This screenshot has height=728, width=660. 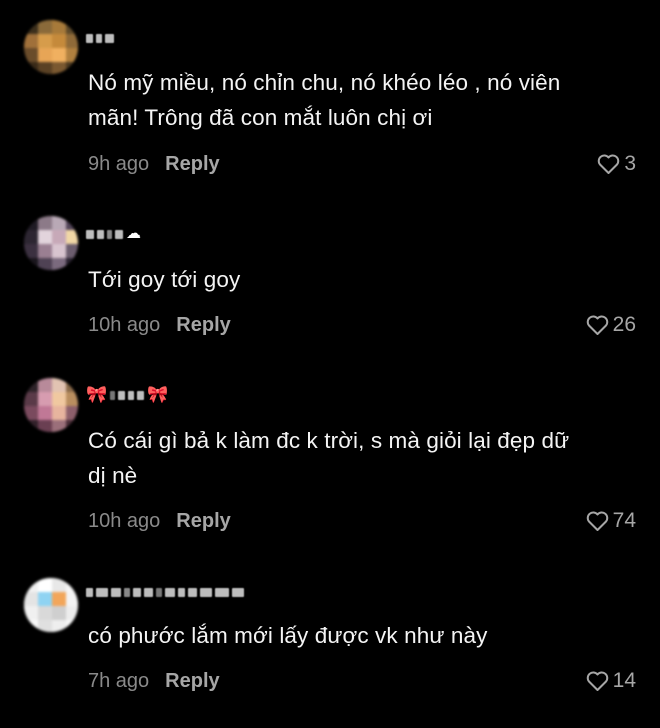 I want to click on like-button: 3, so click(x=616, y=164).